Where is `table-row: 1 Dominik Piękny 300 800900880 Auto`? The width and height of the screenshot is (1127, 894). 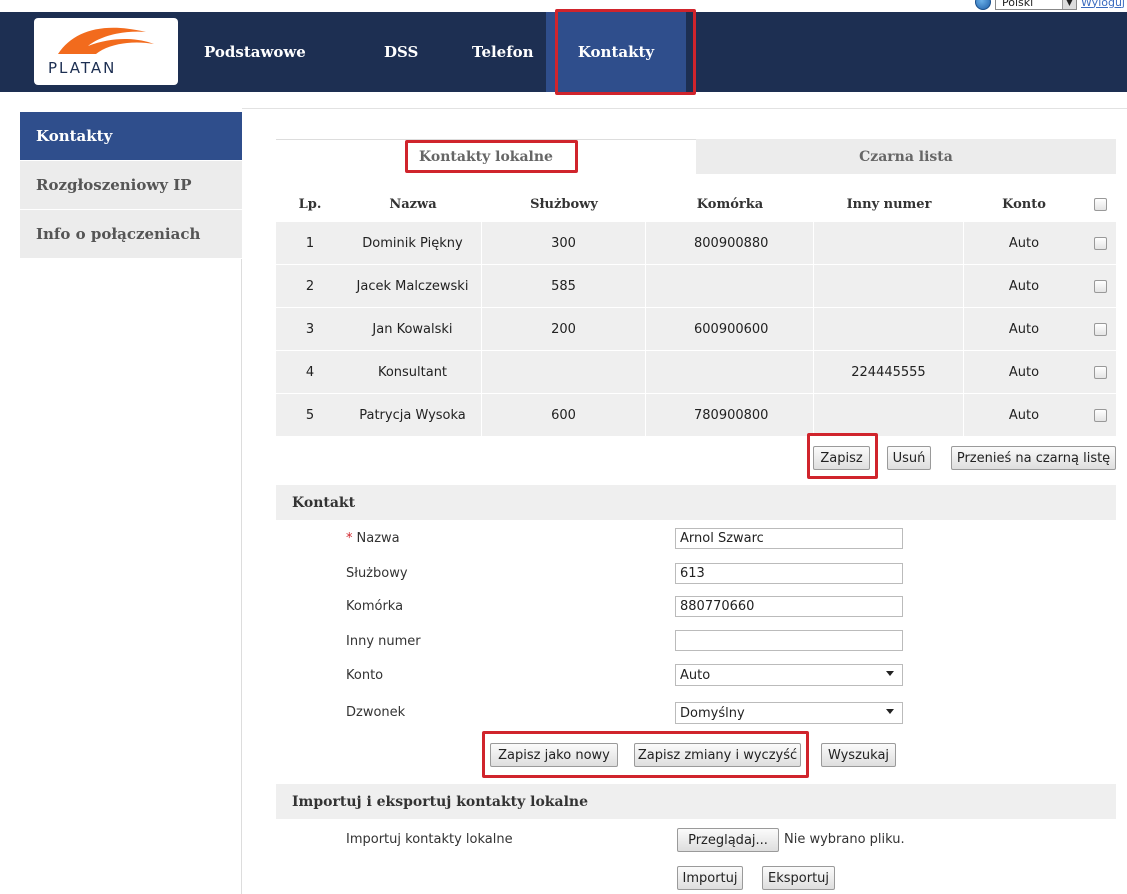
table-row: 1 Dominik Piękny 300 800900880 Auto is located at coordinates (696, 243).